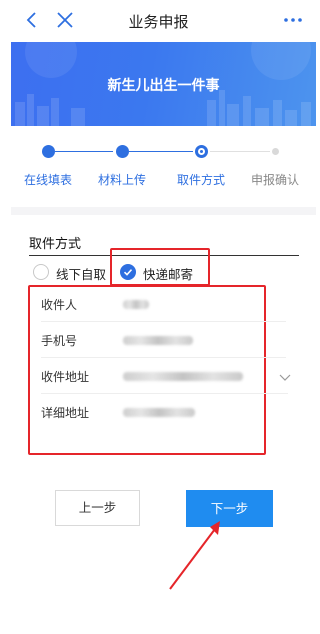 The image size is (320, 634). What do you see at coordinates (274, 180) in the screenshot?
I see `step-label: 申报确认` at bounding box center [274, 180].